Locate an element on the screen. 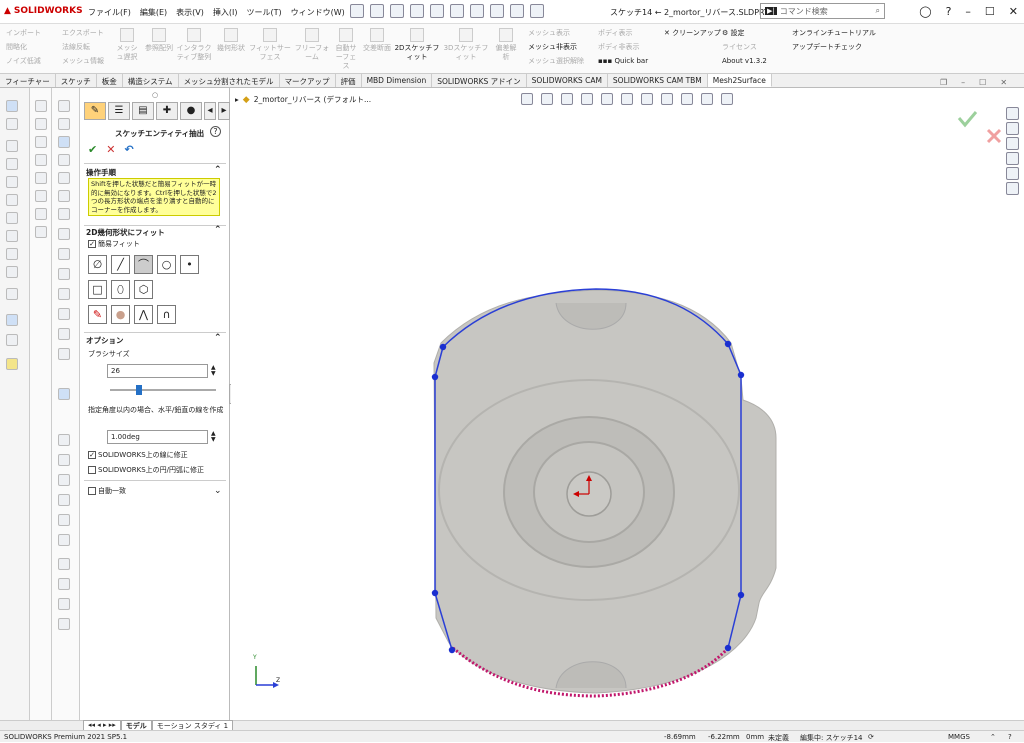 This screenshot has height=743, width=1024. show-mesh-button: メッシュ表示 is located at coordinates (556, 33).